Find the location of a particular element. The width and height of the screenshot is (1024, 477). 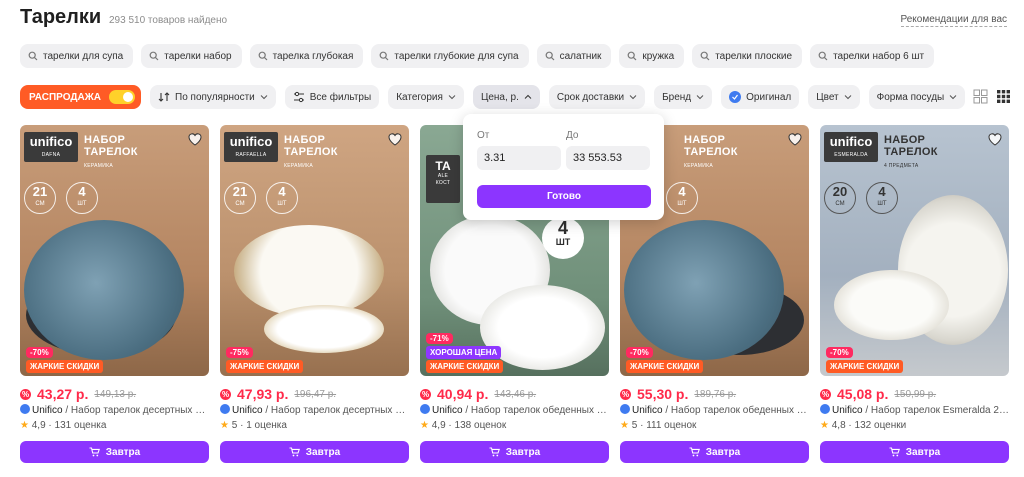

current-price: 45,08 р. is located at coordinates (863, 394).